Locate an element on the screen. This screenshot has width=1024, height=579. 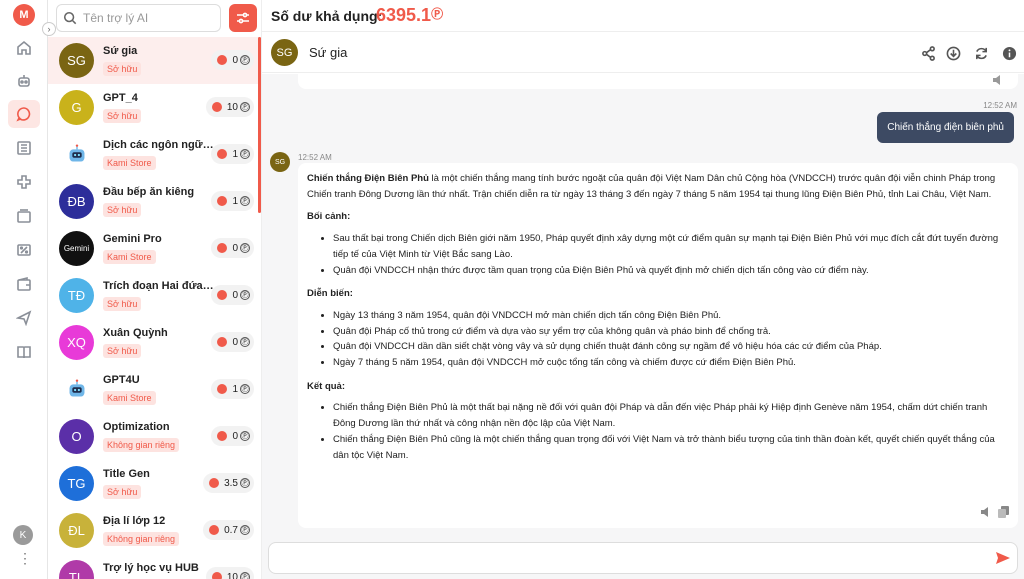
assistant-cost-badge: 0.7 Ⓟ is located at coordinates (228, 530).